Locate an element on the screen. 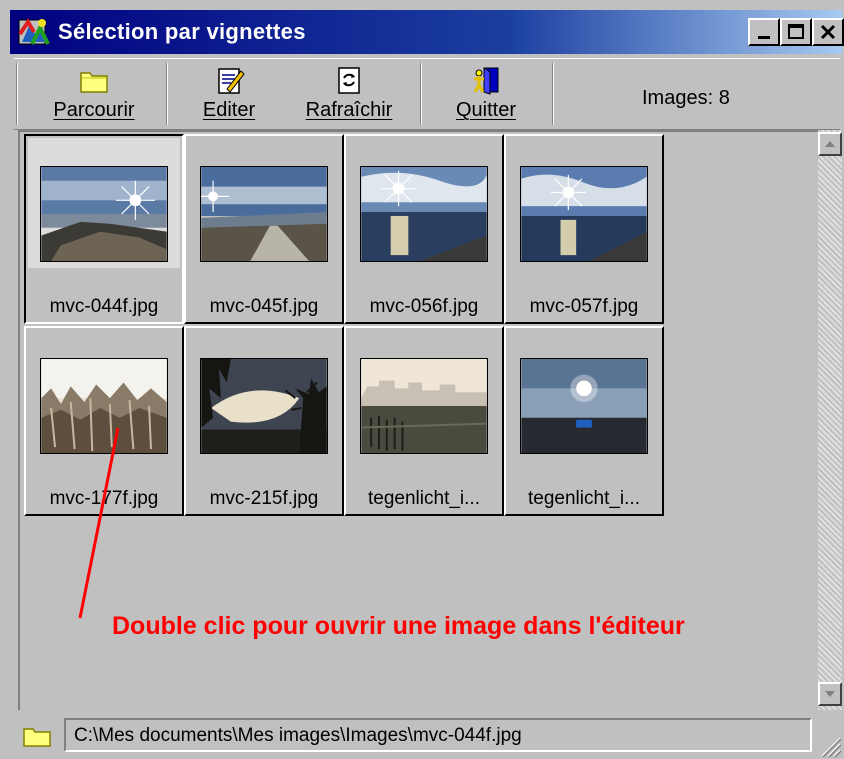 Image resolution: width=844 pixels, height=759 pixels. thumbnail-item: mvc-057f.jpg is located at coordinates (584, 229).